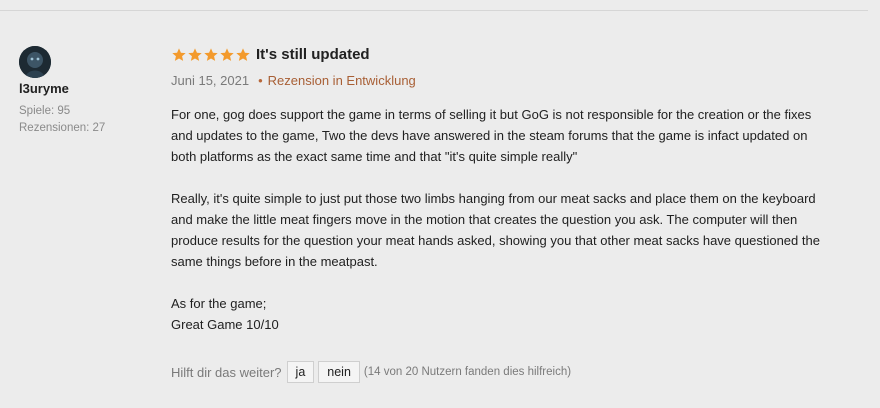  What do you see at coordinates (210, 80) in the screenshot?
I see `review-date: Juni 15, 2021` at bounding box center [210, 80].